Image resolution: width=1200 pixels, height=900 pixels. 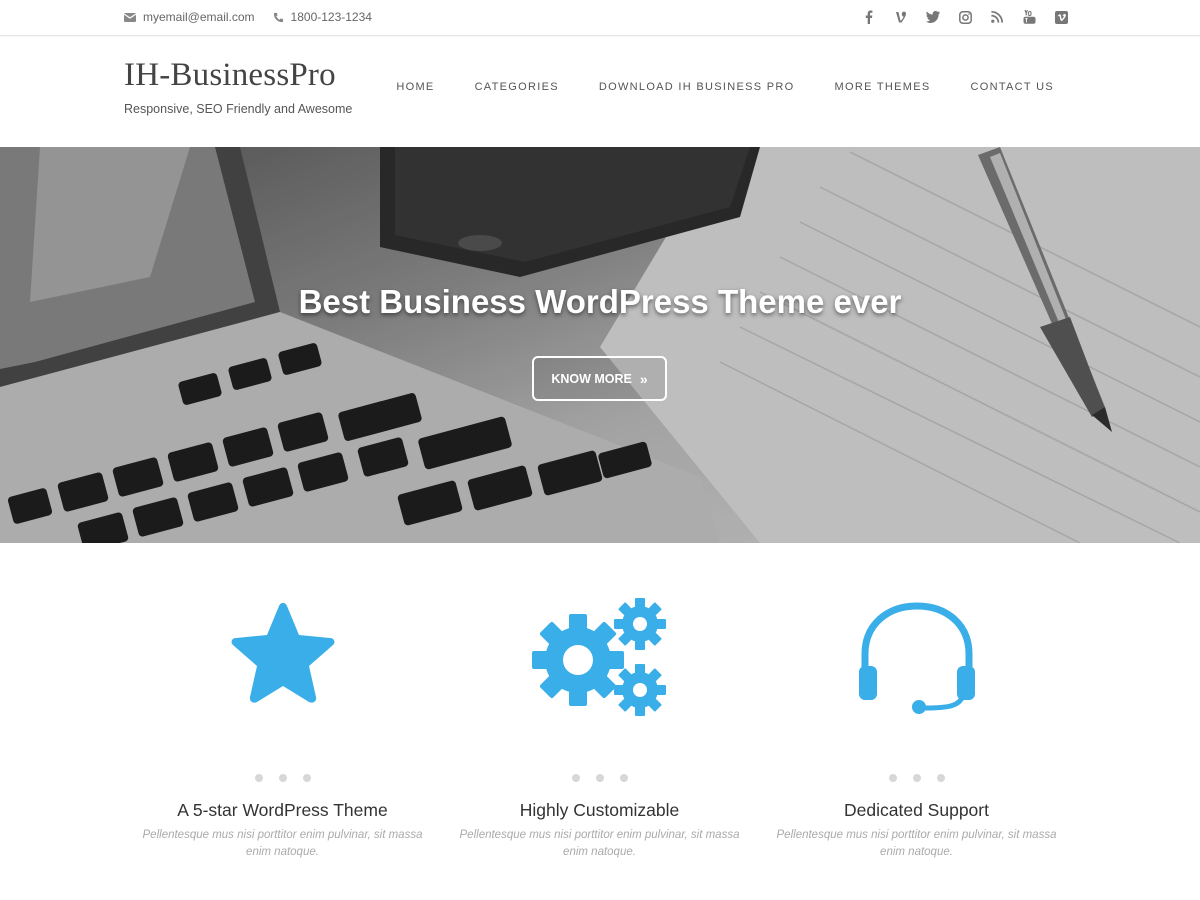 I want to click on nav-item-download: DOWNLOAD IH BUSINESS PRO, so click(x=697, y=87).